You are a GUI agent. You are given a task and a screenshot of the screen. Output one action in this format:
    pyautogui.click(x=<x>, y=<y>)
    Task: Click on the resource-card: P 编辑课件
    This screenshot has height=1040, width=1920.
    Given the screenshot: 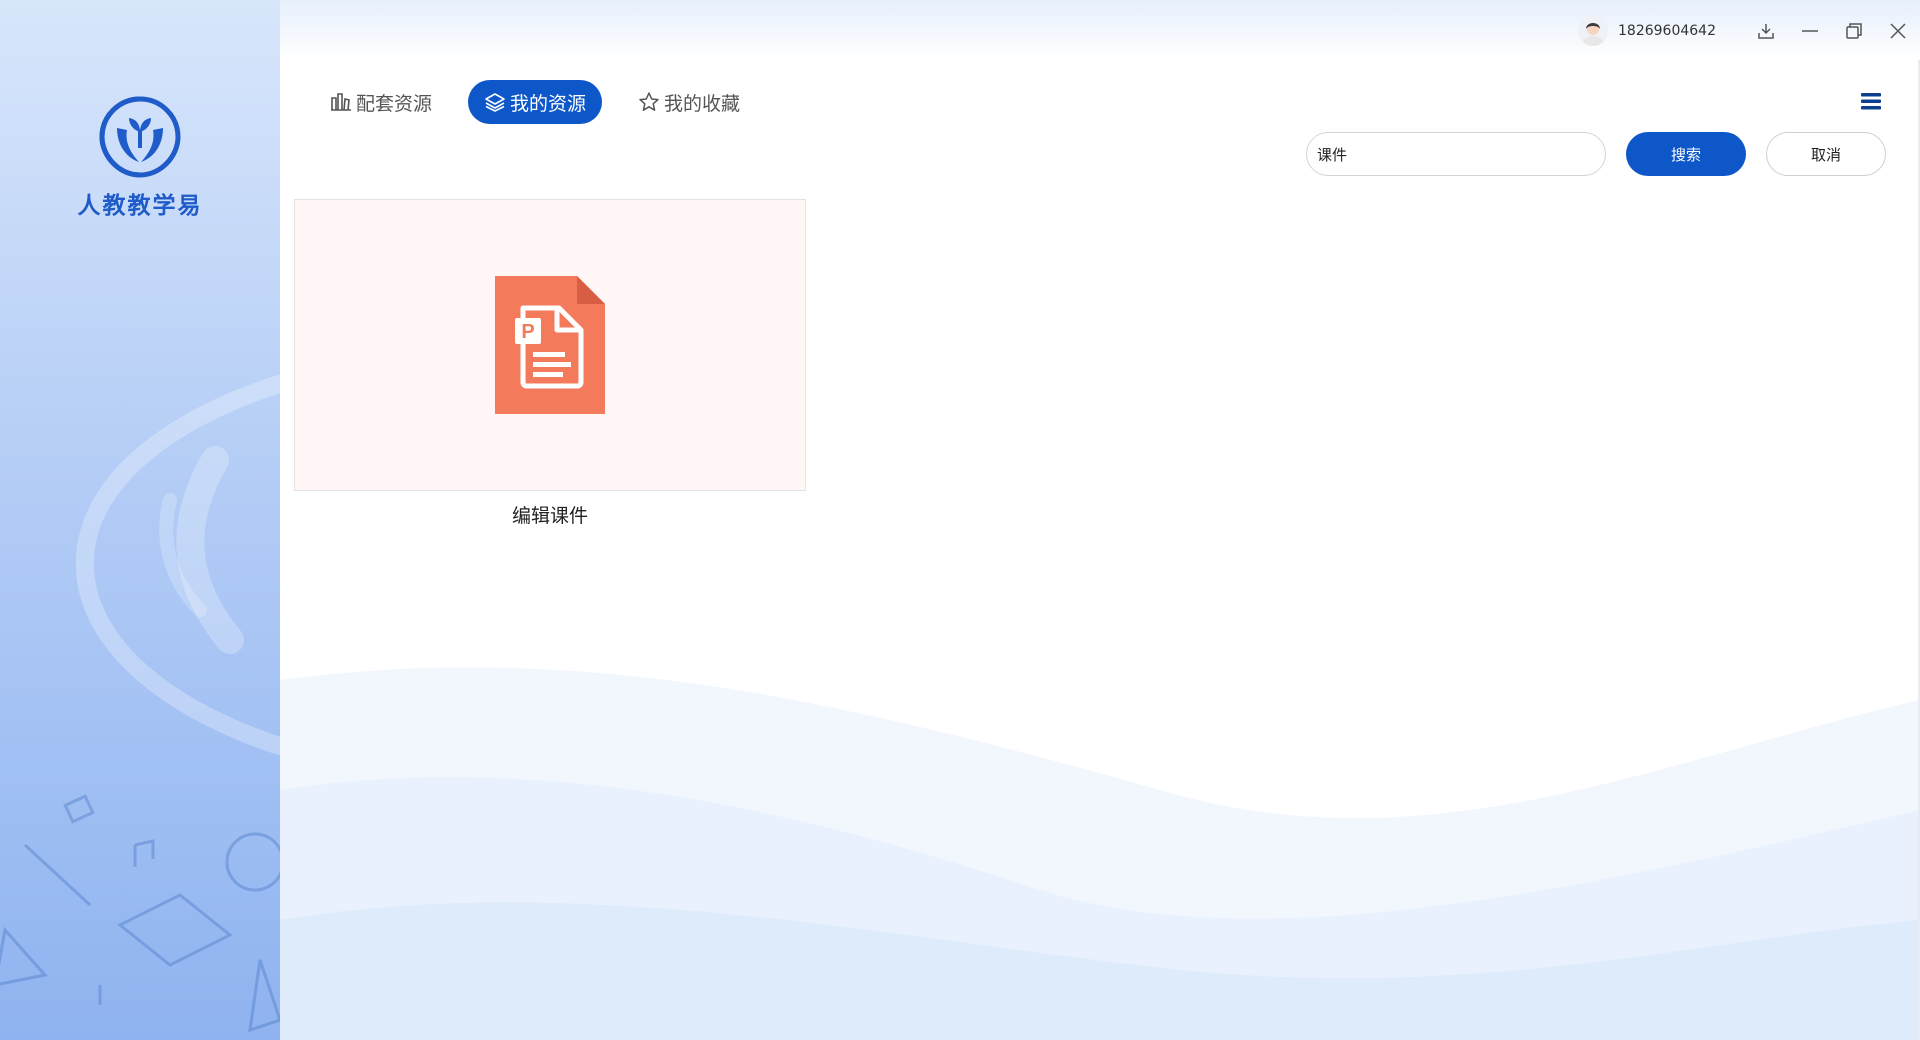 What is the action you would take?
    pyautogui.click(x=550, y=363)
    